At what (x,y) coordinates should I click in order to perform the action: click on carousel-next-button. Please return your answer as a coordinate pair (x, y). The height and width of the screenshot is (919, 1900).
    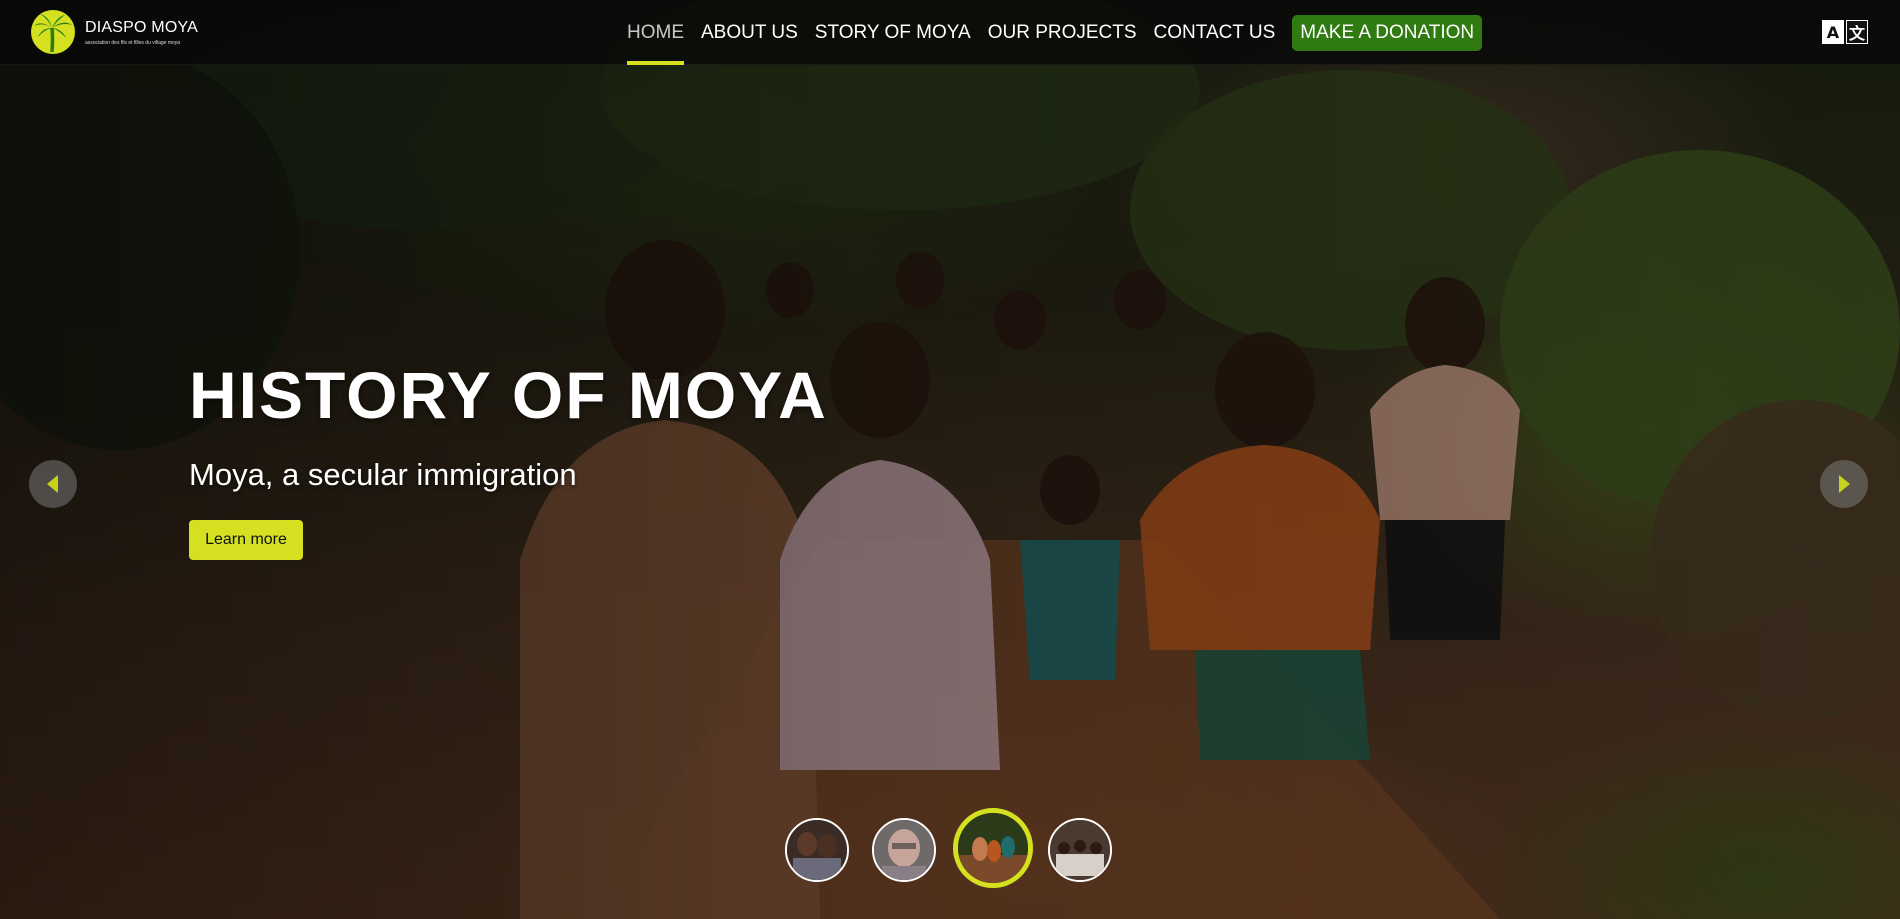
    Looking at the image, I should click on (1844, 484).